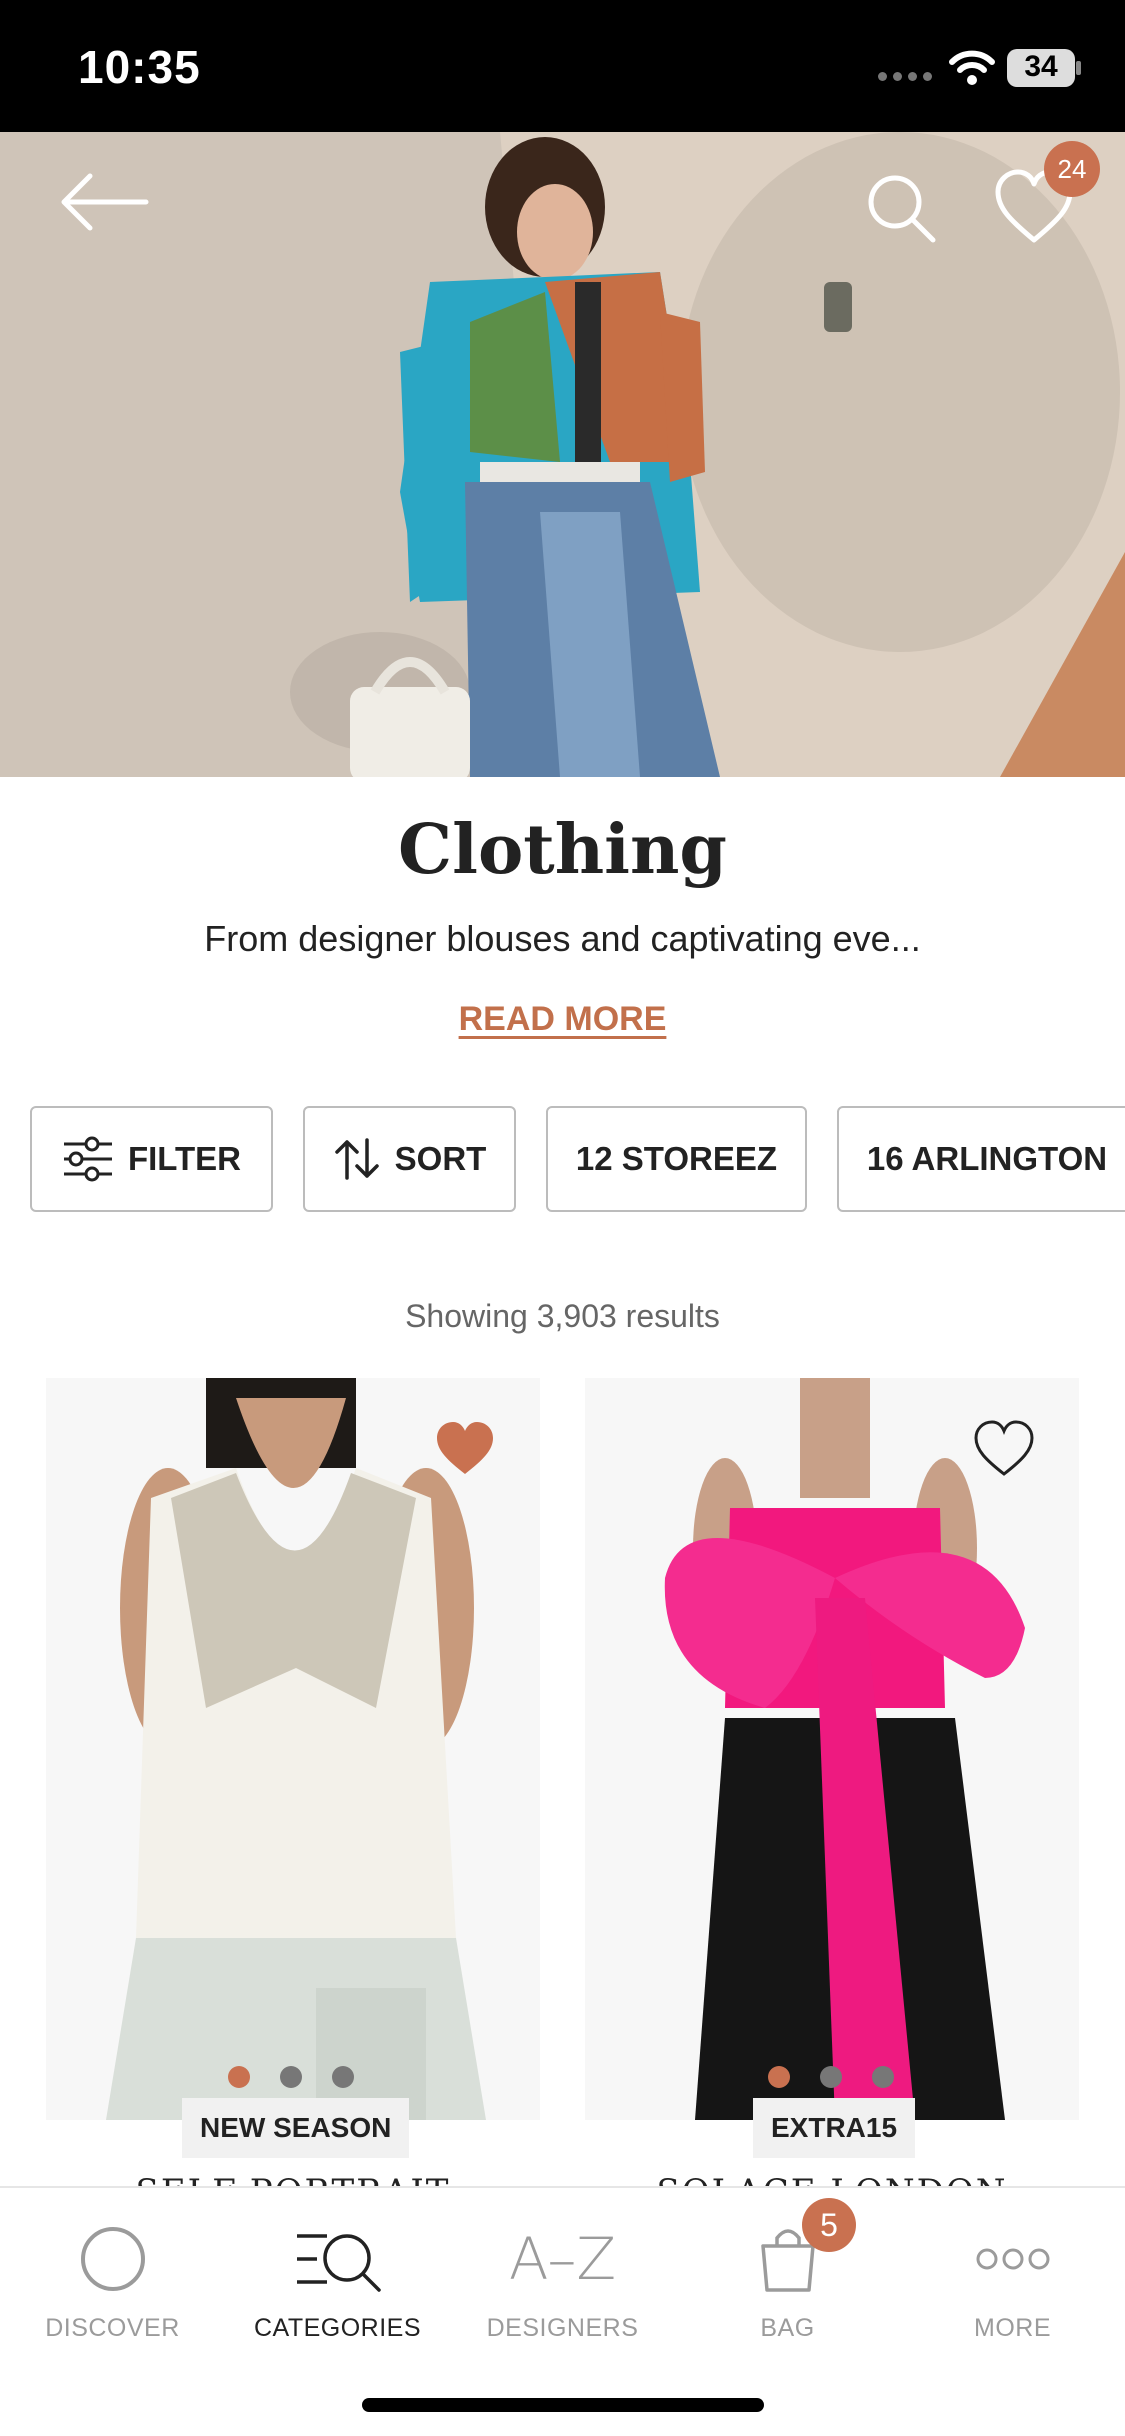  What do you see at coordinates (1004, 1448) in the screenshot?
I see `favorite-outline-icon` at bounding box center [1004, 1448].